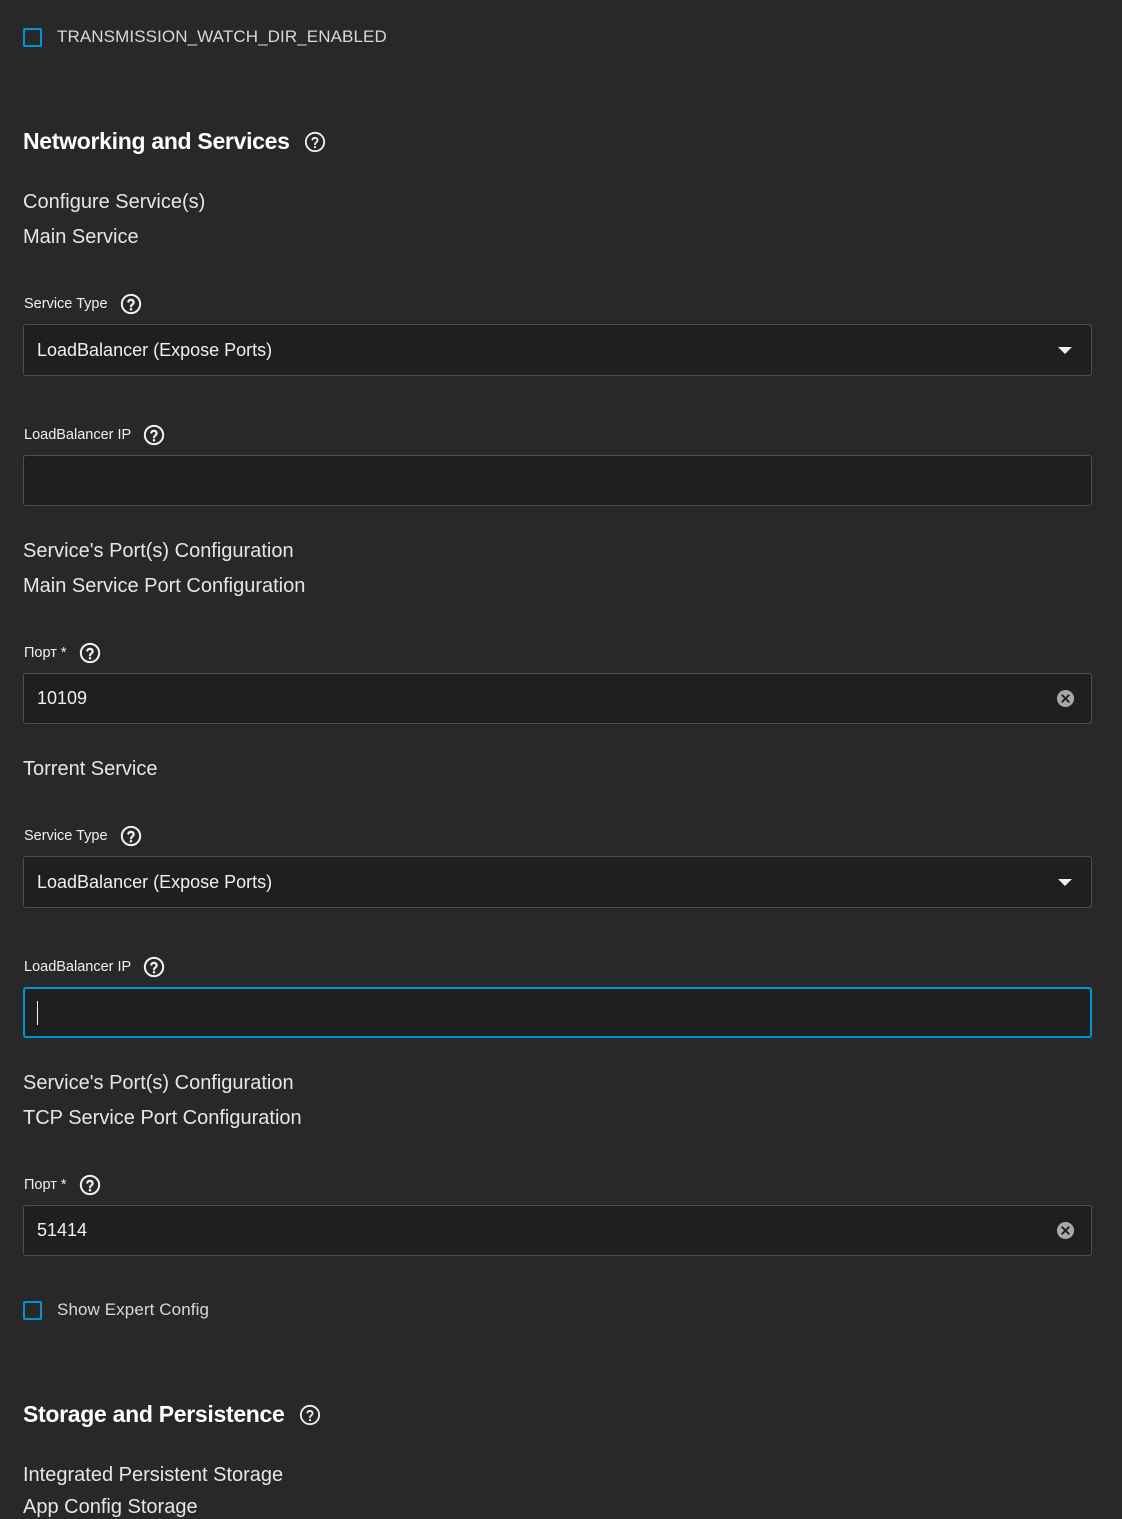 This screenshot has height=1519, width=1122. I want to click on storage-section-title: Storage and Persistence, so click(172, 1414).